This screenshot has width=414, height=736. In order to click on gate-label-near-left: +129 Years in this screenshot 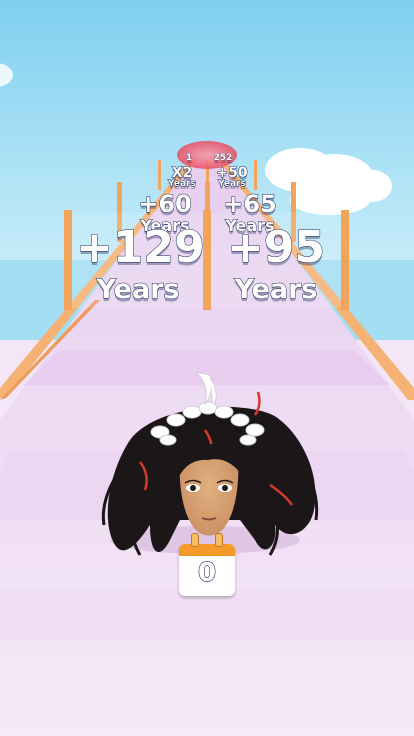, I will do `click(141, 263)`.